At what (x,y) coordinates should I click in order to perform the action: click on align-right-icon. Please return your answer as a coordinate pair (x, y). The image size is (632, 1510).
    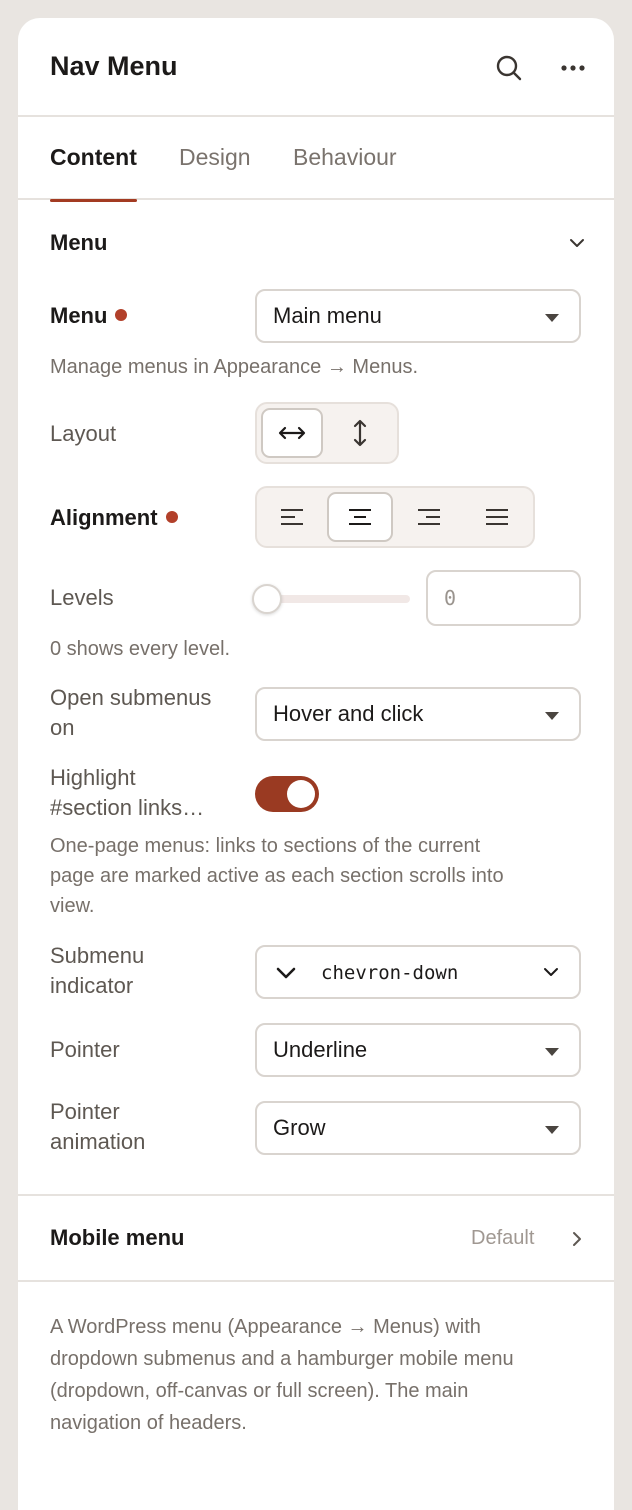
    Looking at the image, I should click on (429, 517).